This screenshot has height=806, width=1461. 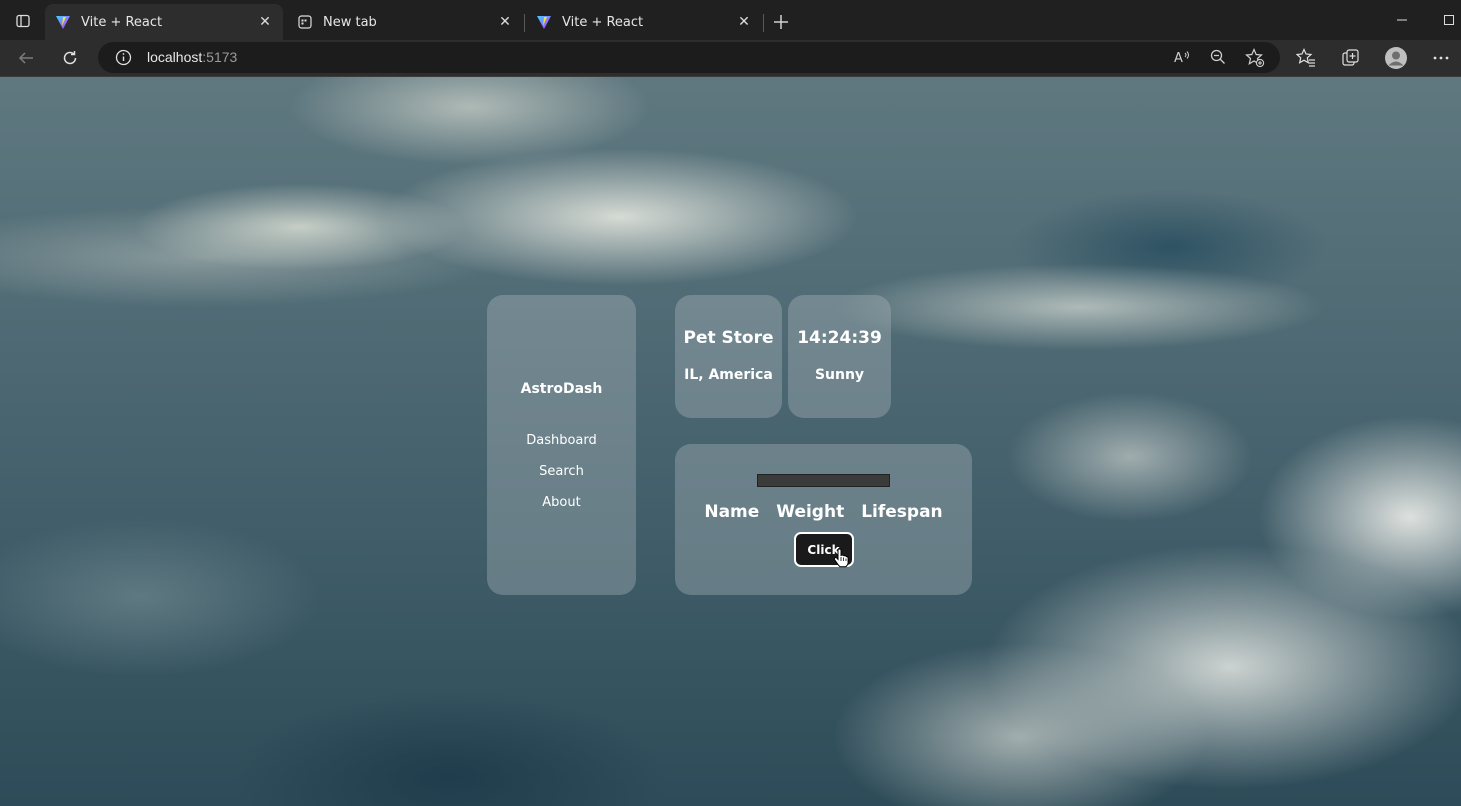 I want to click on maximize-button, so click(x=1449, y=20).